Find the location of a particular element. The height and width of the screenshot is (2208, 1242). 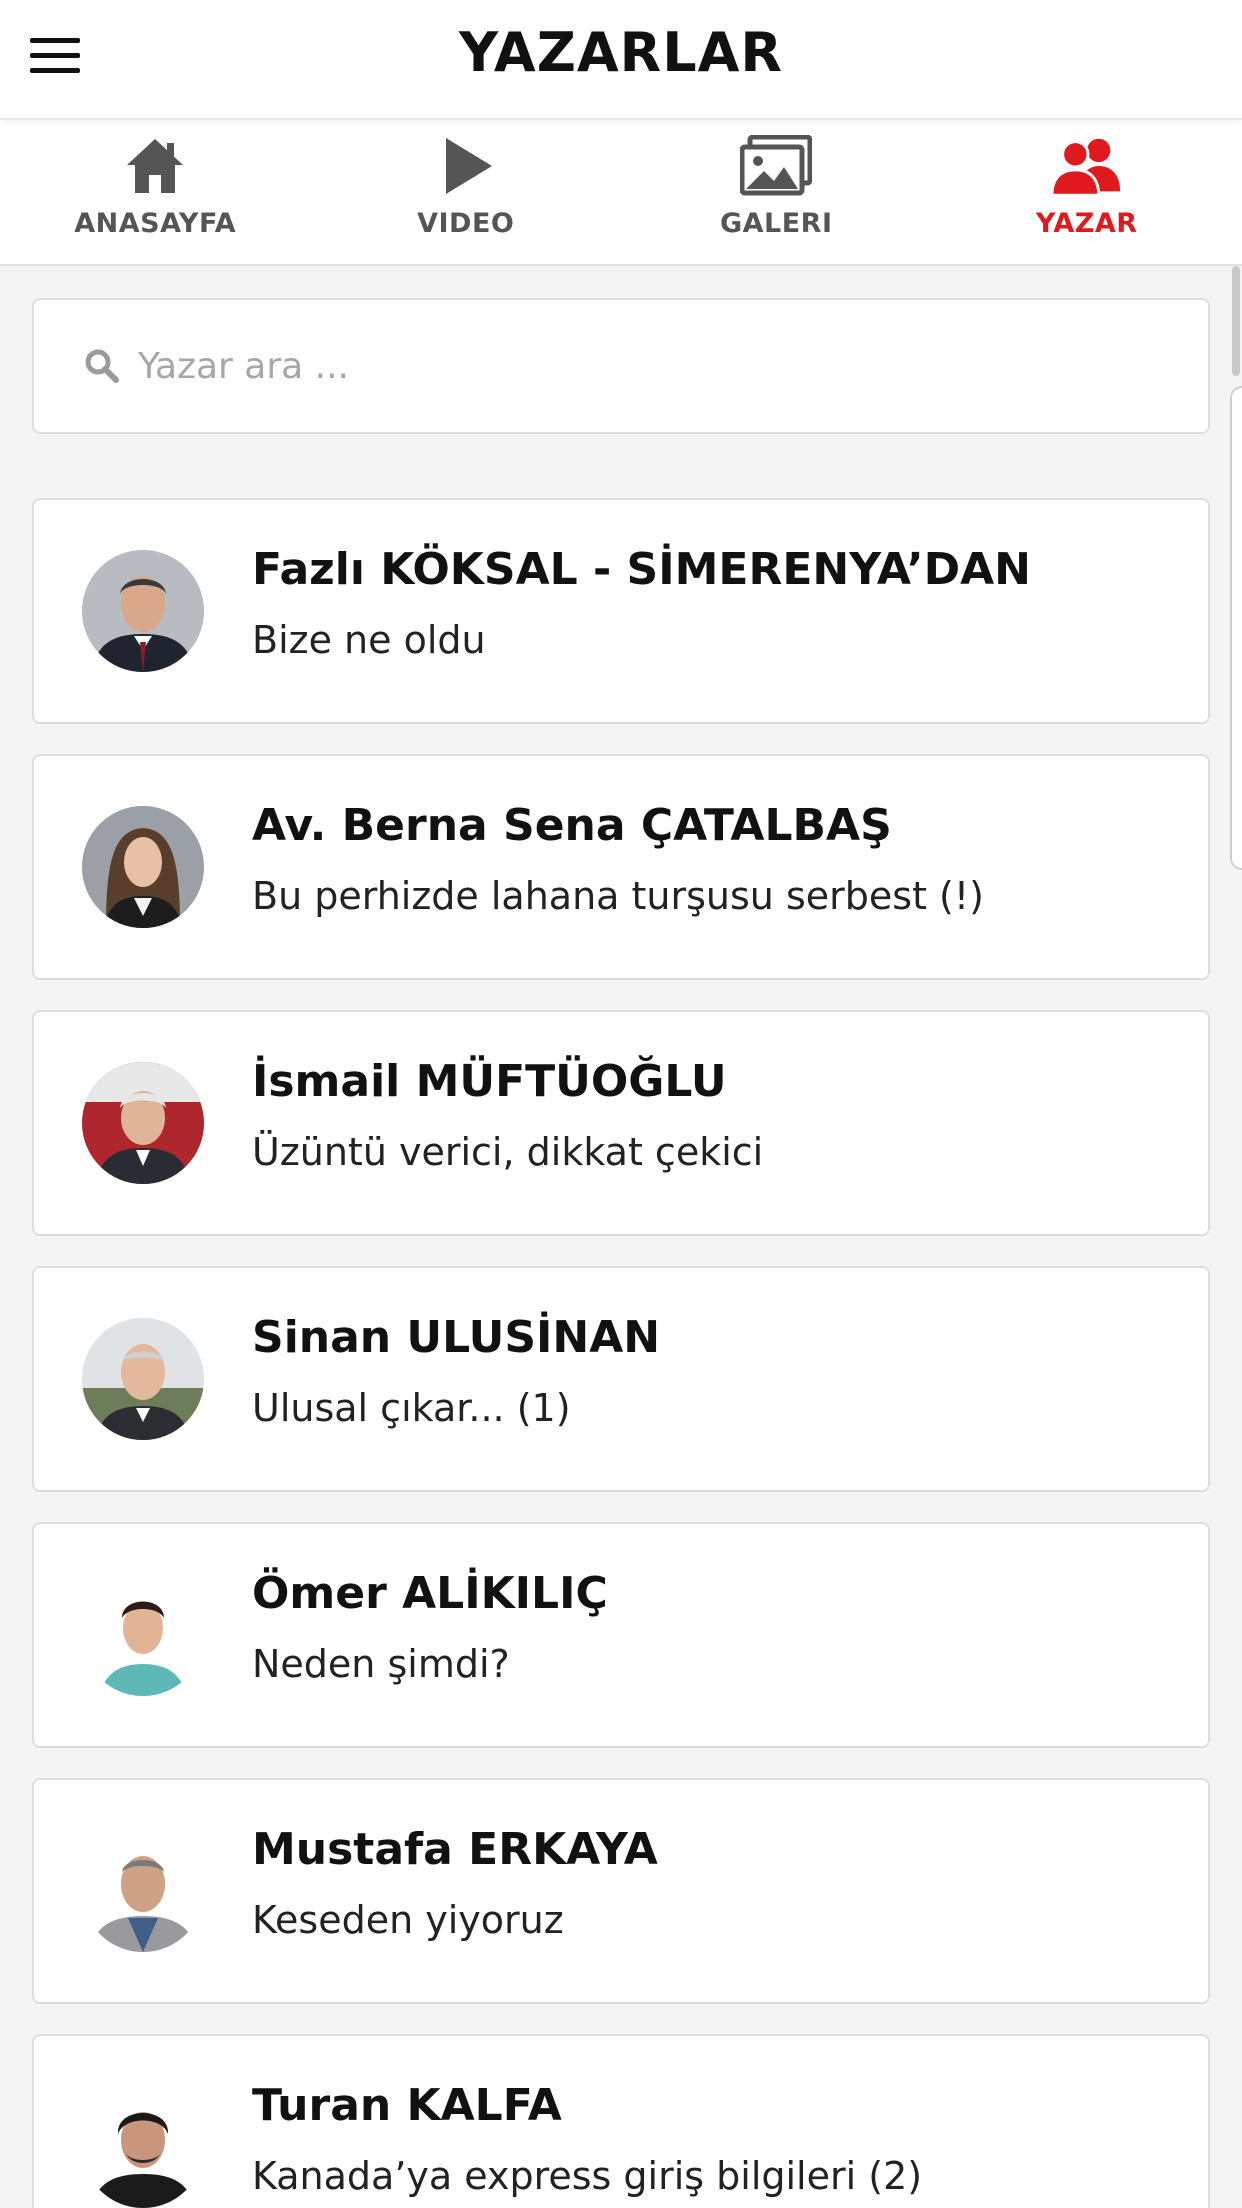

author-name: Sinan ULUSİNAN is located at coordinates (456, 1337).